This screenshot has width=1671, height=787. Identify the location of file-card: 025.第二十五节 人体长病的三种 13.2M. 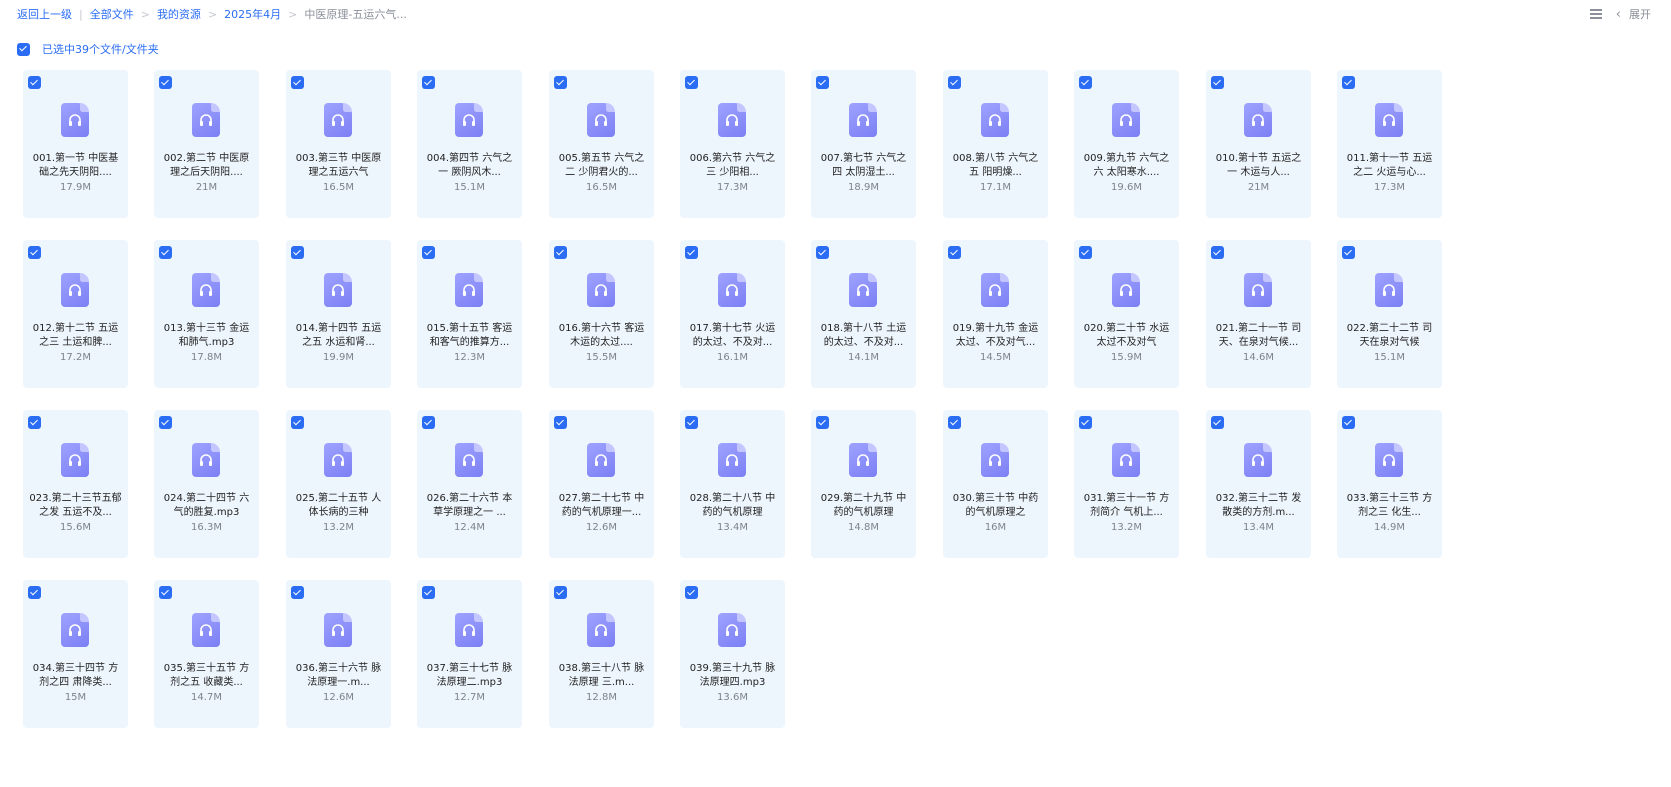
(338, 484).